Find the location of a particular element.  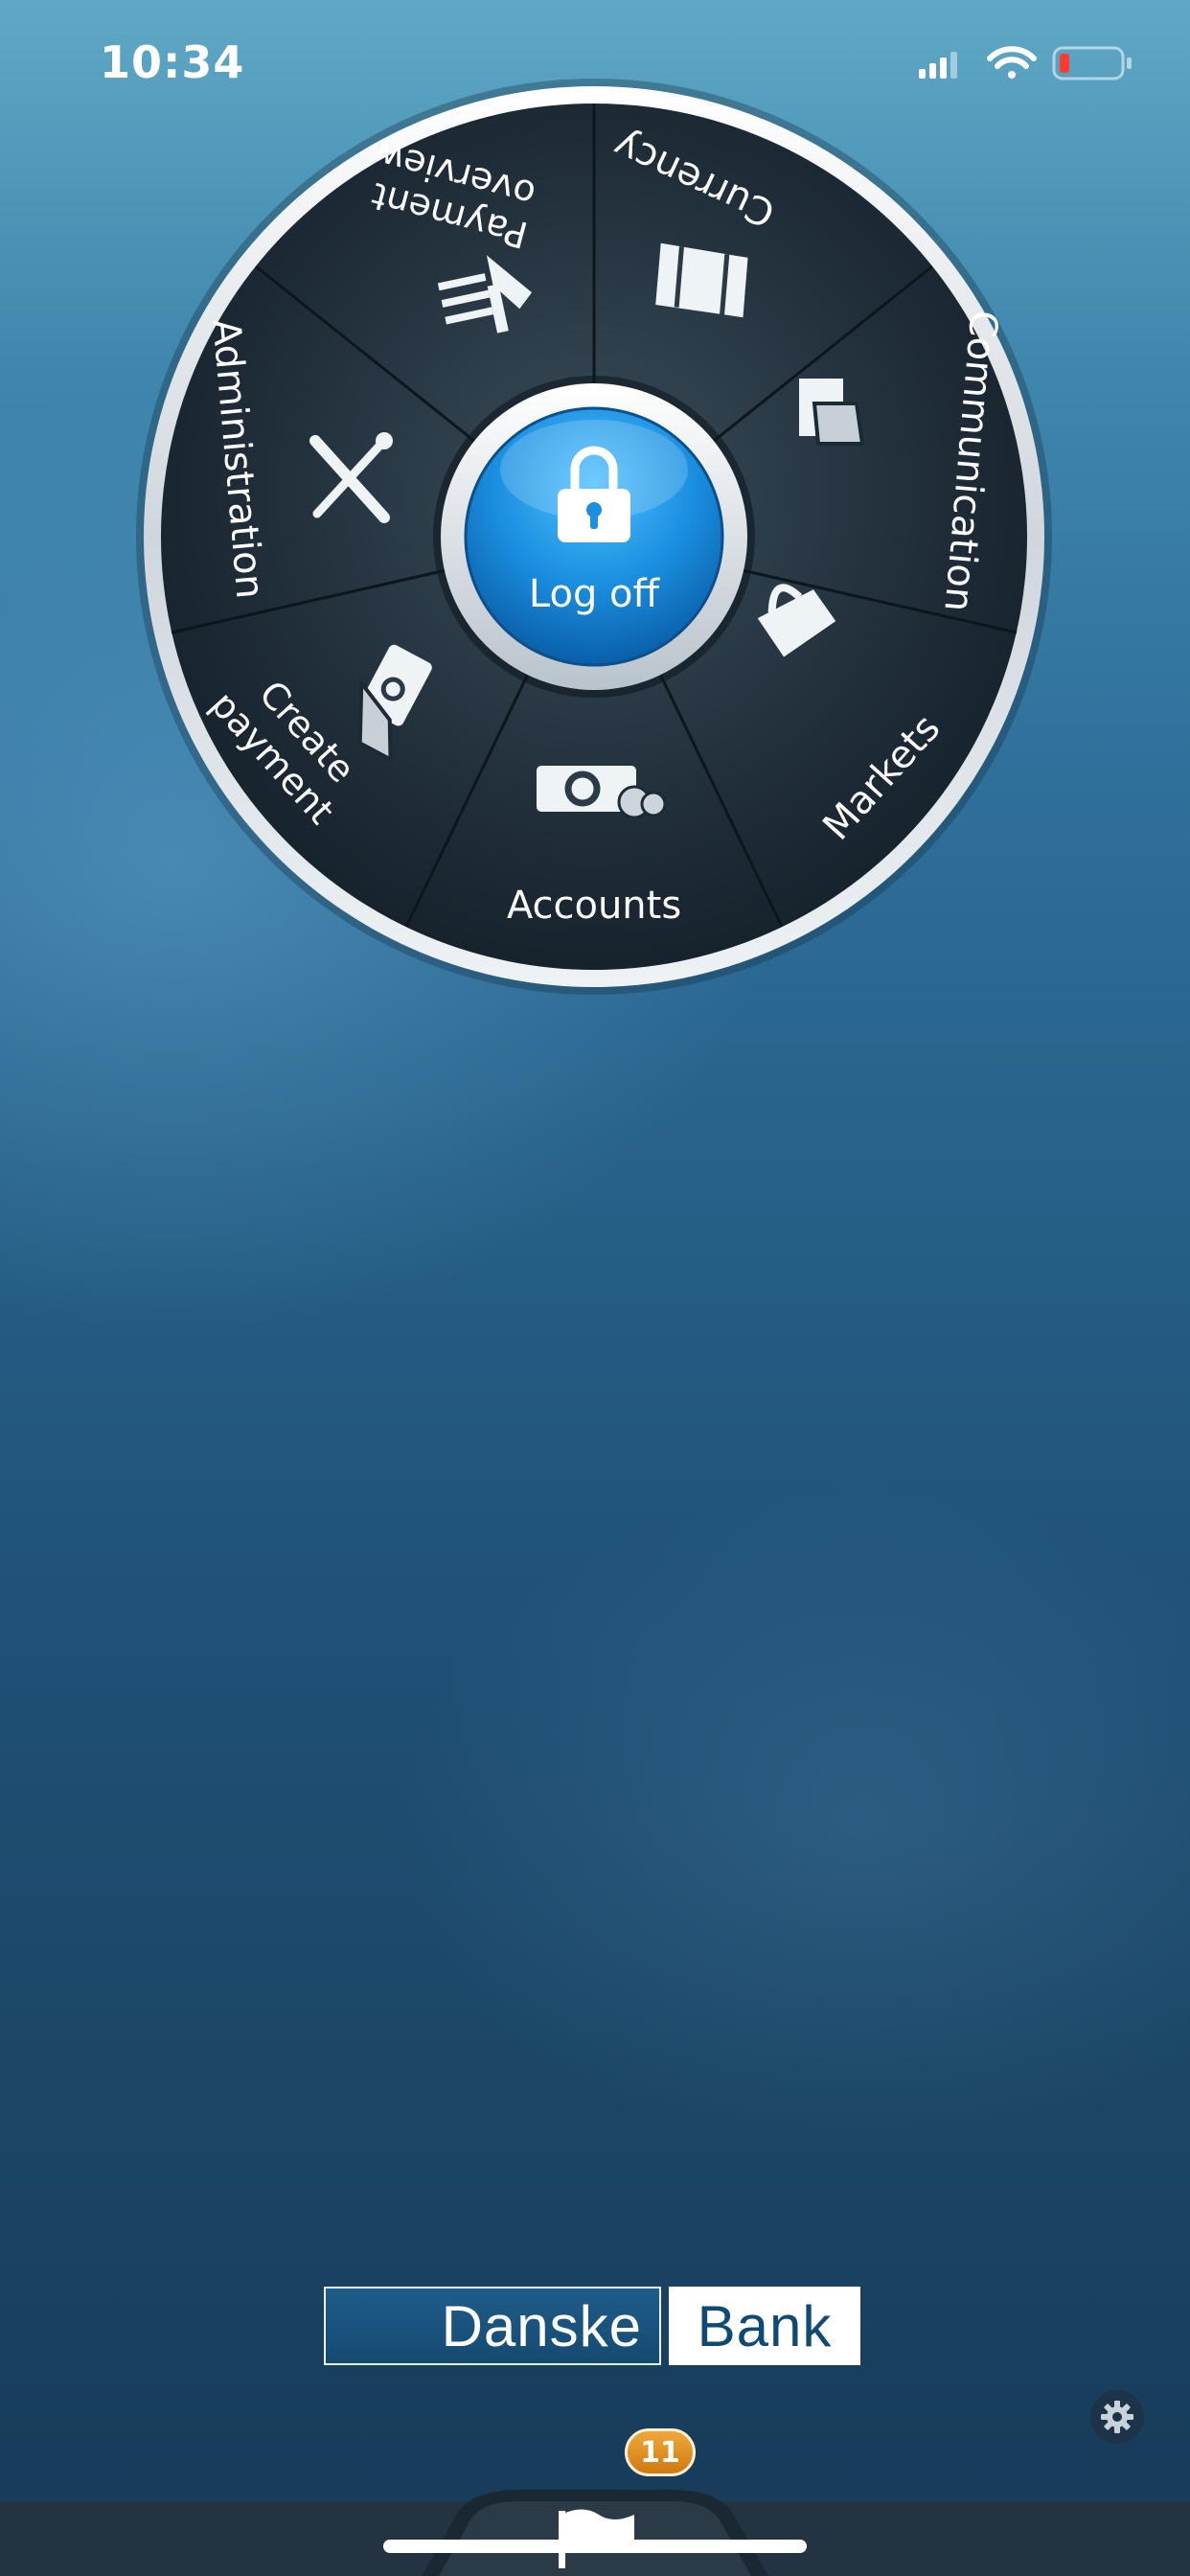

settings-button is located at coordinates (1117, 2417).